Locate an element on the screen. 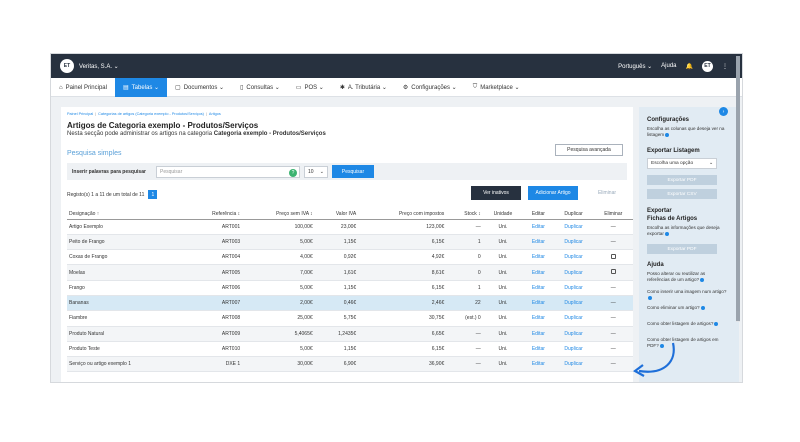 The width and height of the screenshot is (800, 442). delete-button: Eliminar is located at coordinates (607, 193).